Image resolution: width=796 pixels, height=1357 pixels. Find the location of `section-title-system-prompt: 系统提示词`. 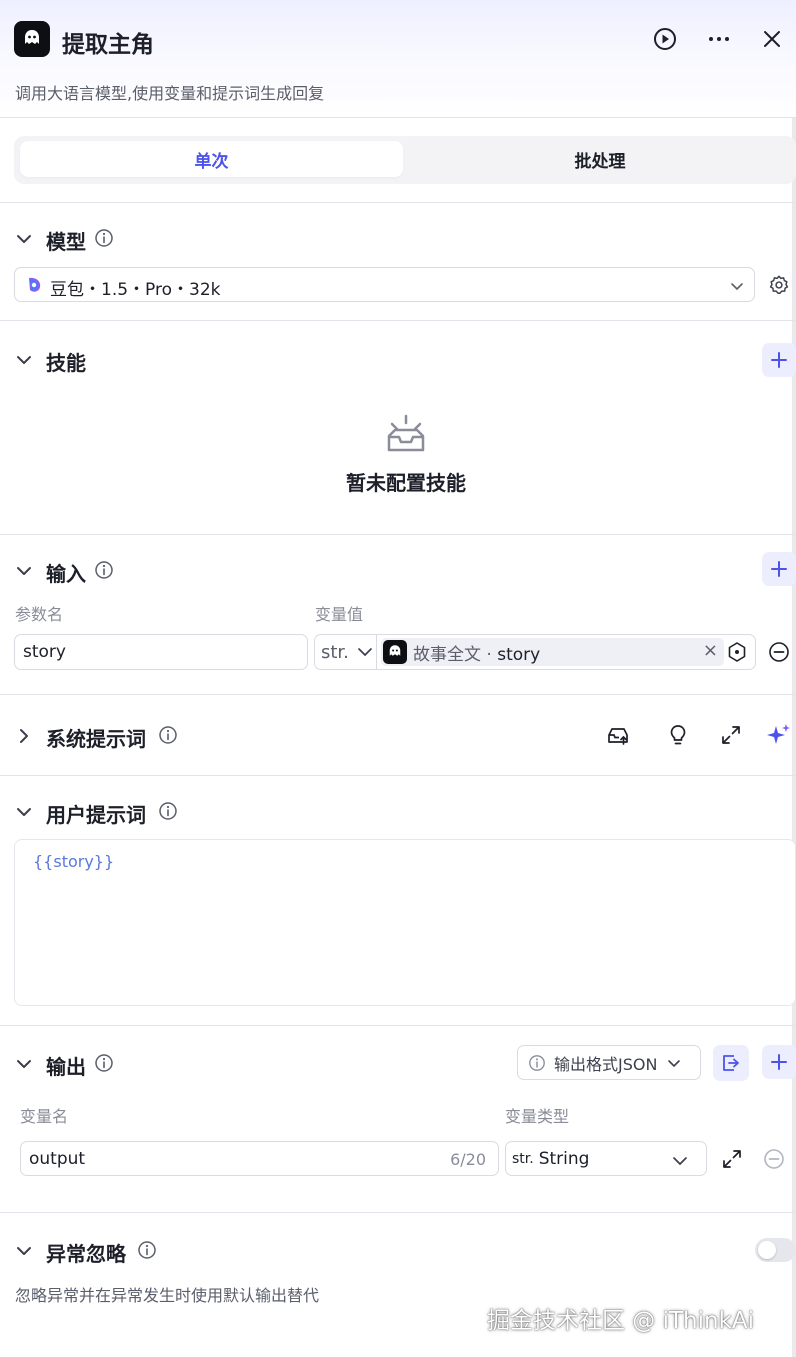

section-title-system-prompt: 系统提示词 is located at coordinates (96, 739).